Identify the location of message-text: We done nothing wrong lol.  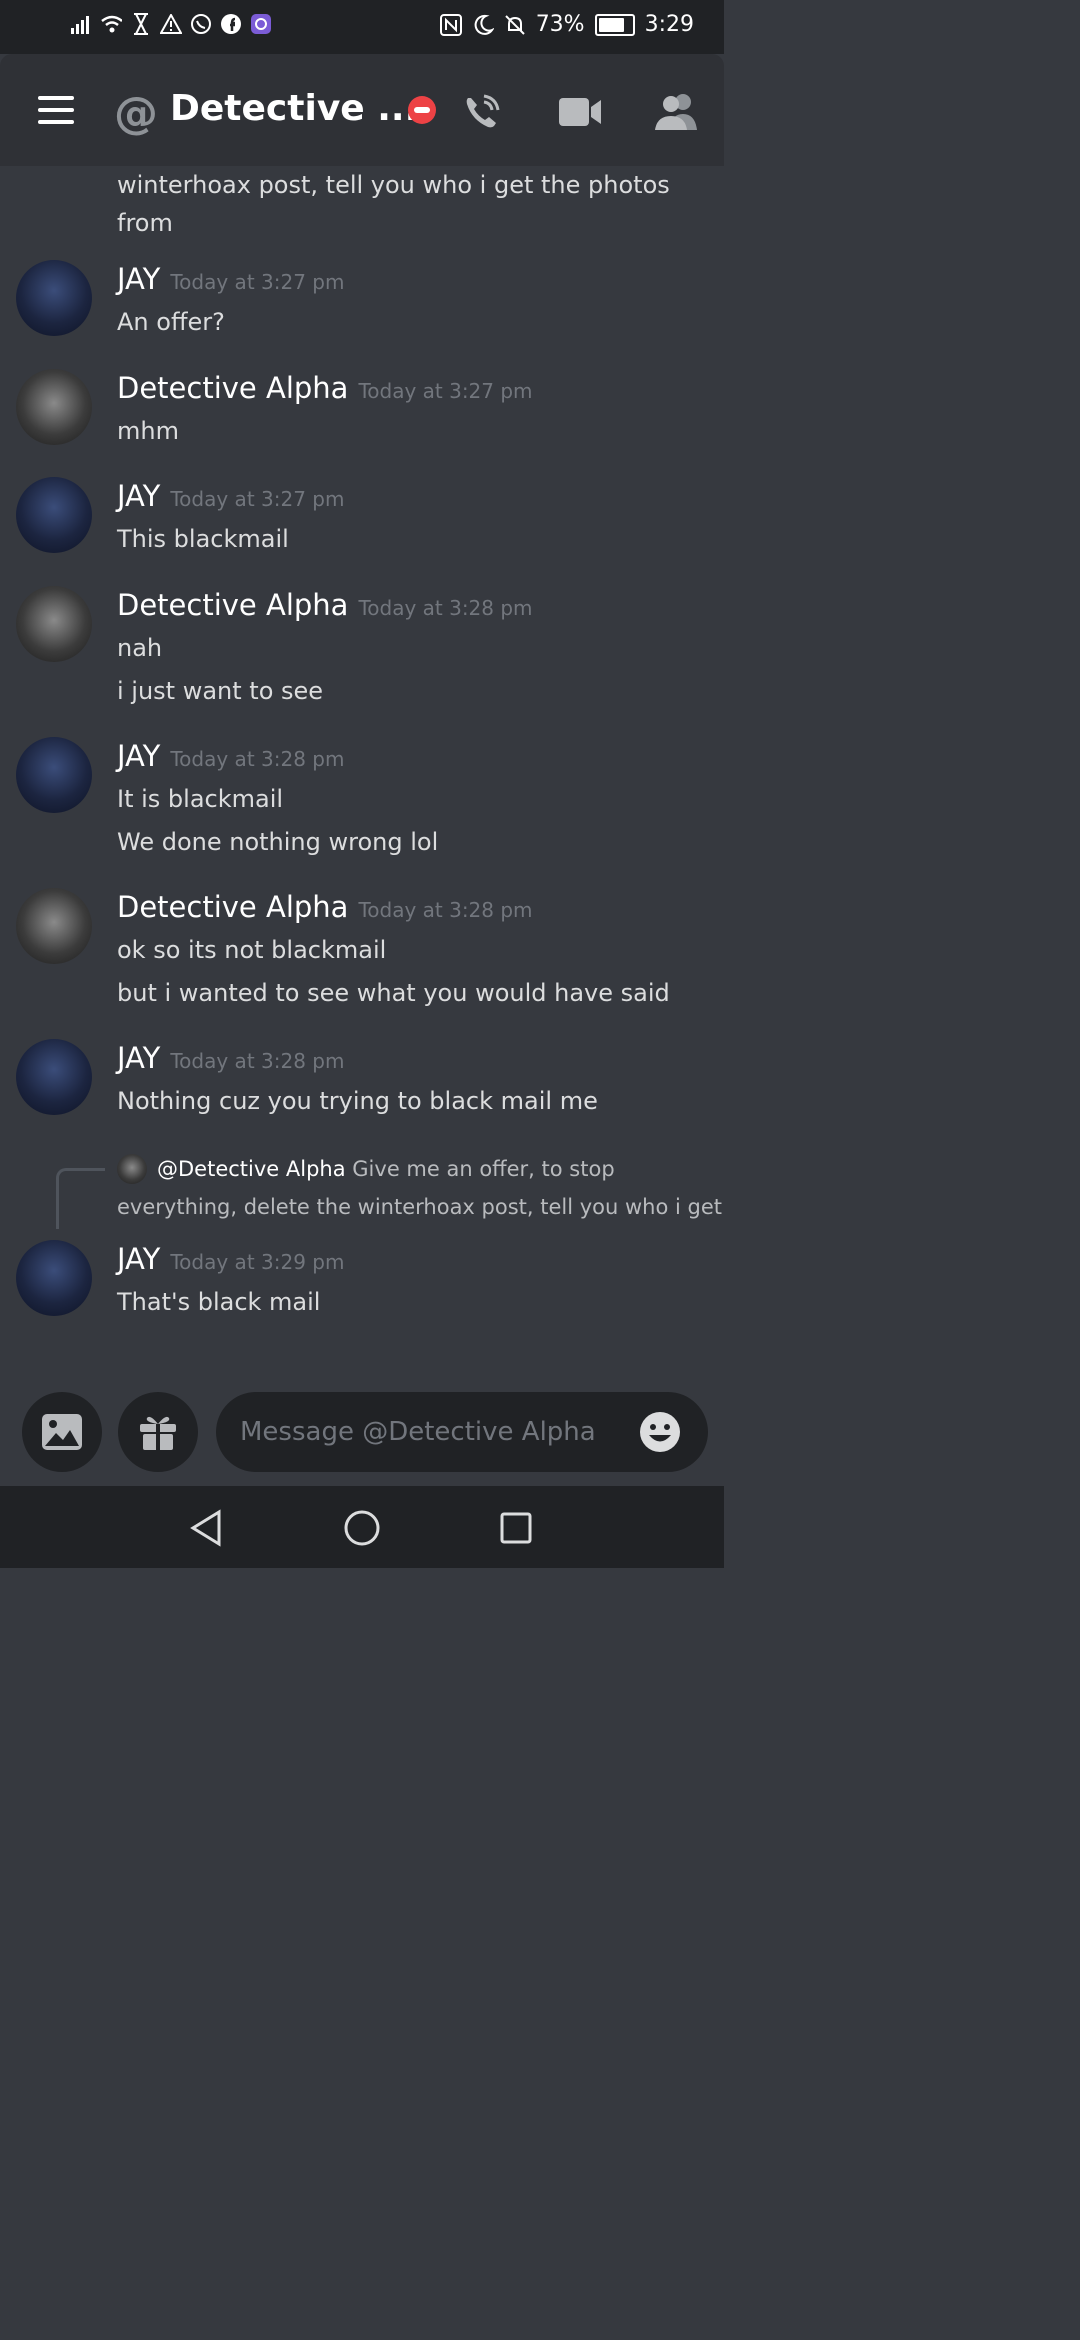
(278, 842).